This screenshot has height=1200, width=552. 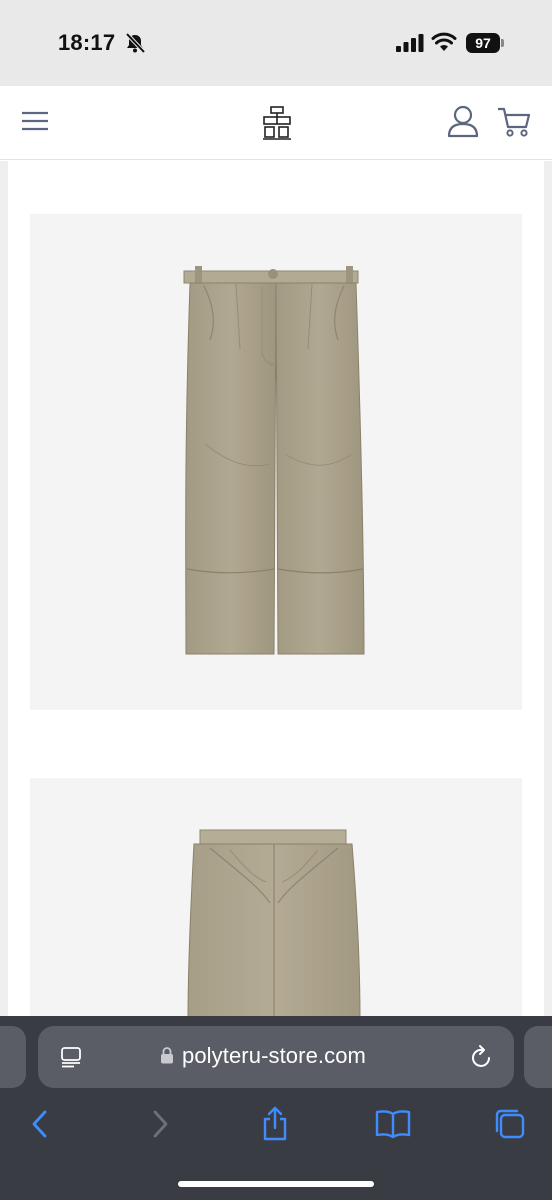 I want to click on lock-icon, so click(x=167, y=1055).